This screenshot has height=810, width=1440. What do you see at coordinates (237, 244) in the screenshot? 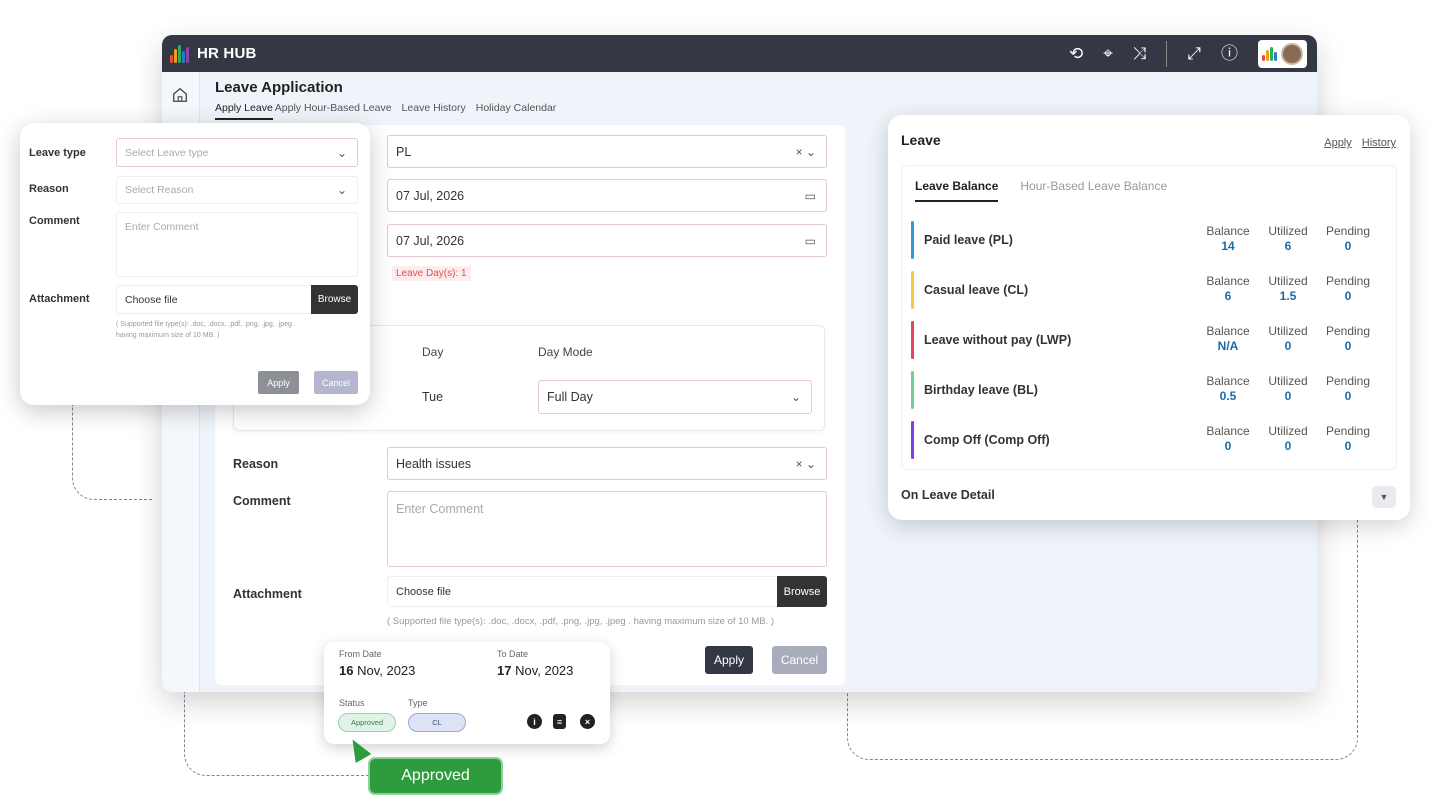
I see `mini-comment-textarea: Enter Comment` at bounding box center [237, 244].